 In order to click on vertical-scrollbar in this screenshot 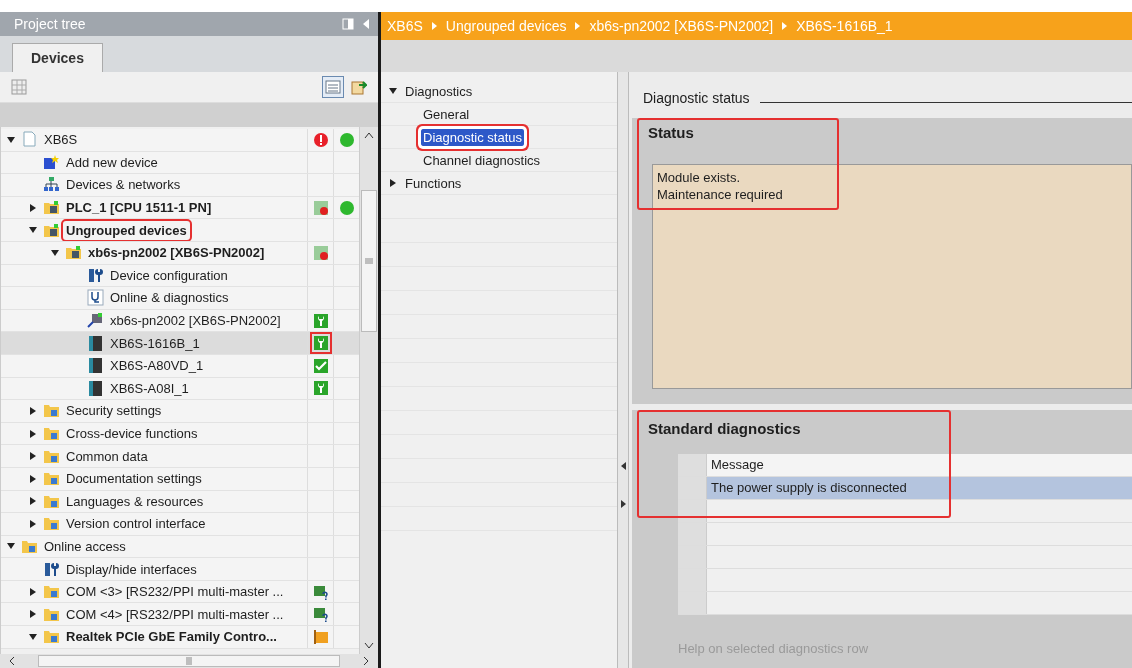, I will do `click(368, 390)`.